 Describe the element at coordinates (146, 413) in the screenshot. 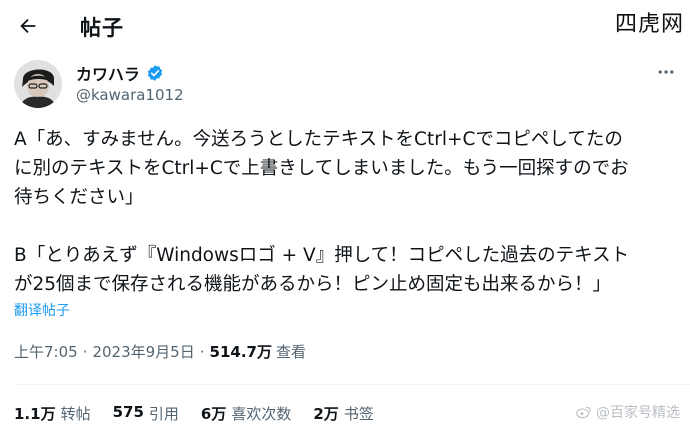

I see `stat-quotes: 575 引用` at that location.